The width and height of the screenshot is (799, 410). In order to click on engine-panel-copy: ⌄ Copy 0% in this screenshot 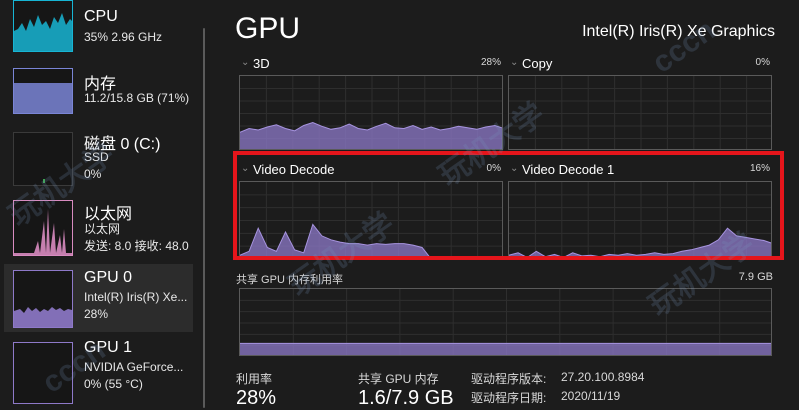, I will do `click(640, 102)`.